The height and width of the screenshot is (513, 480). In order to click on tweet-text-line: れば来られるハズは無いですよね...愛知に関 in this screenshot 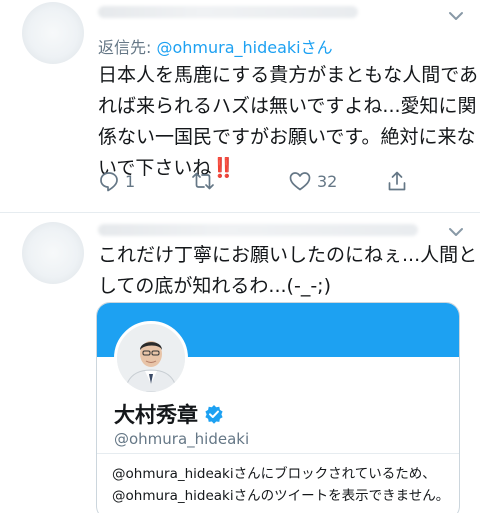, I will do `click(287, 106)`.